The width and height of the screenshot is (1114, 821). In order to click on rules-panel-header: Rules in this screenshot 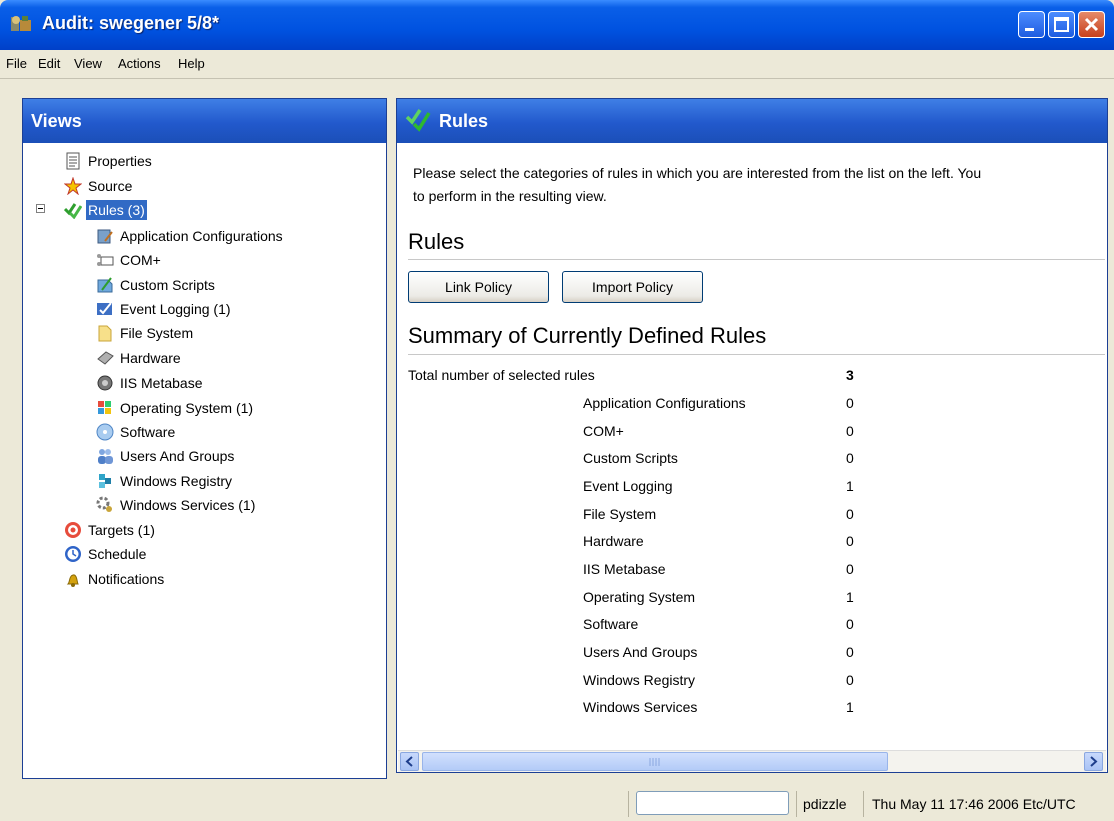, I will do `click(752, 121)`.